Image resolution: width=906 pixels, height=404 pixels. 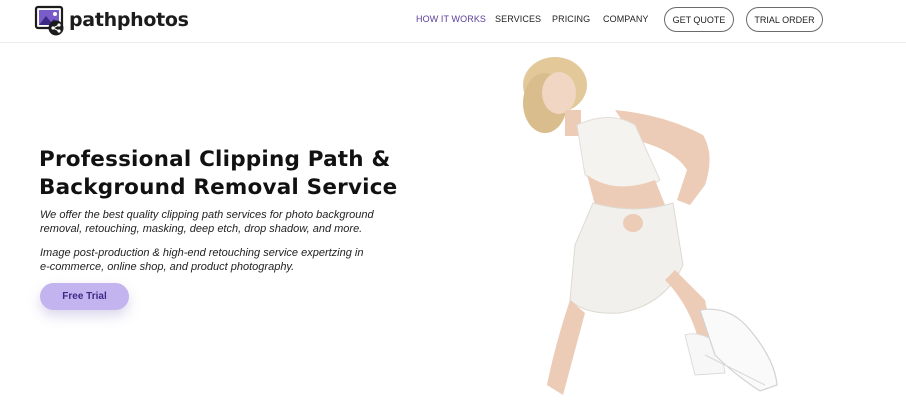 I want to click on brand-name: pathphotos, so click(x=129, y=20).